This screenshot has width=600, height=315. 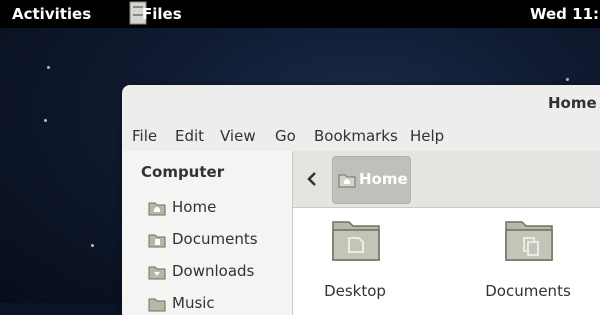 I want to click on sidebar: Computer Home Documents Downloads Music, so click(x=207, y=233).